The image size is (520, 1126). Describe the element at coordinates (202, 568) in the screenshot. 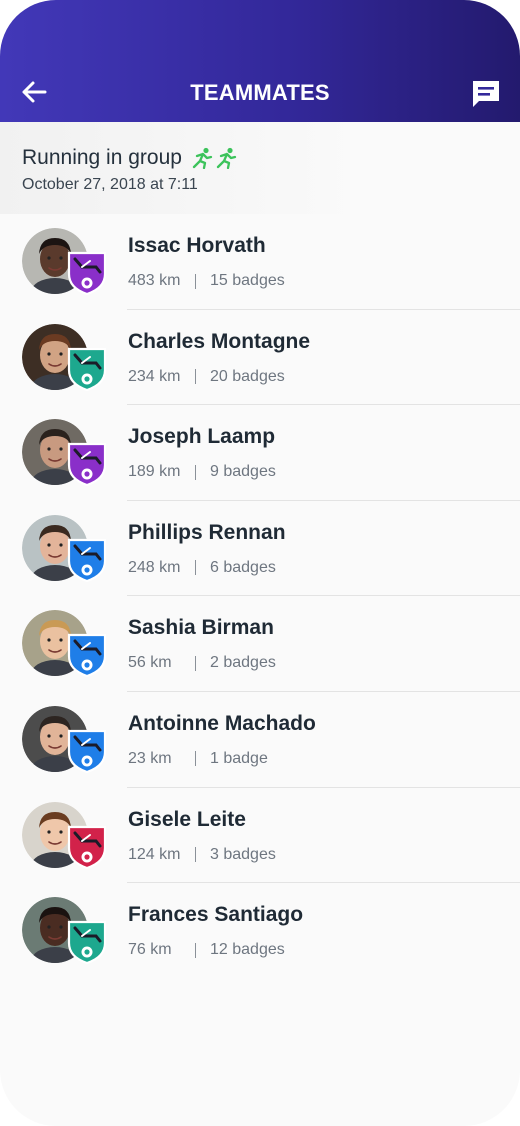

I see `teammate-stats: 248 km 6 badges` at that location.